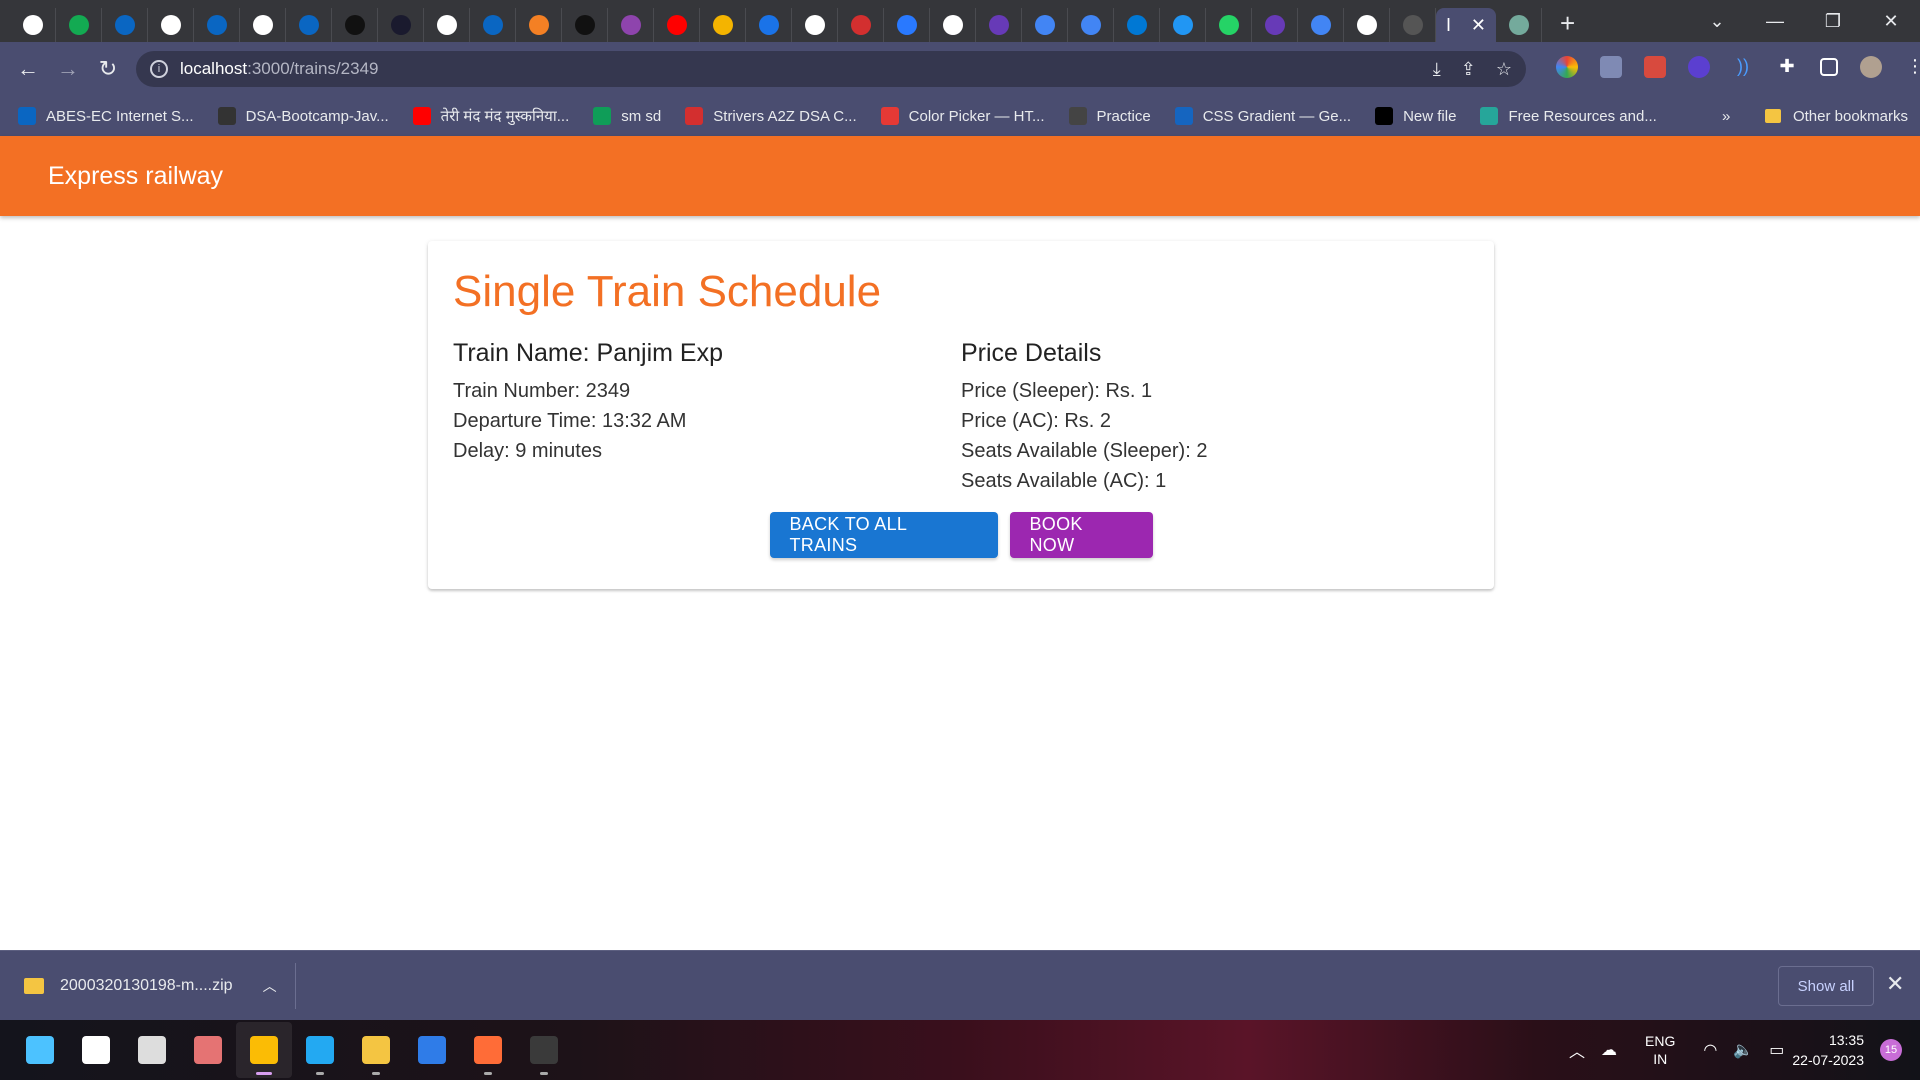  I want to click on new-tab-icon: +, so click(1567, 23).